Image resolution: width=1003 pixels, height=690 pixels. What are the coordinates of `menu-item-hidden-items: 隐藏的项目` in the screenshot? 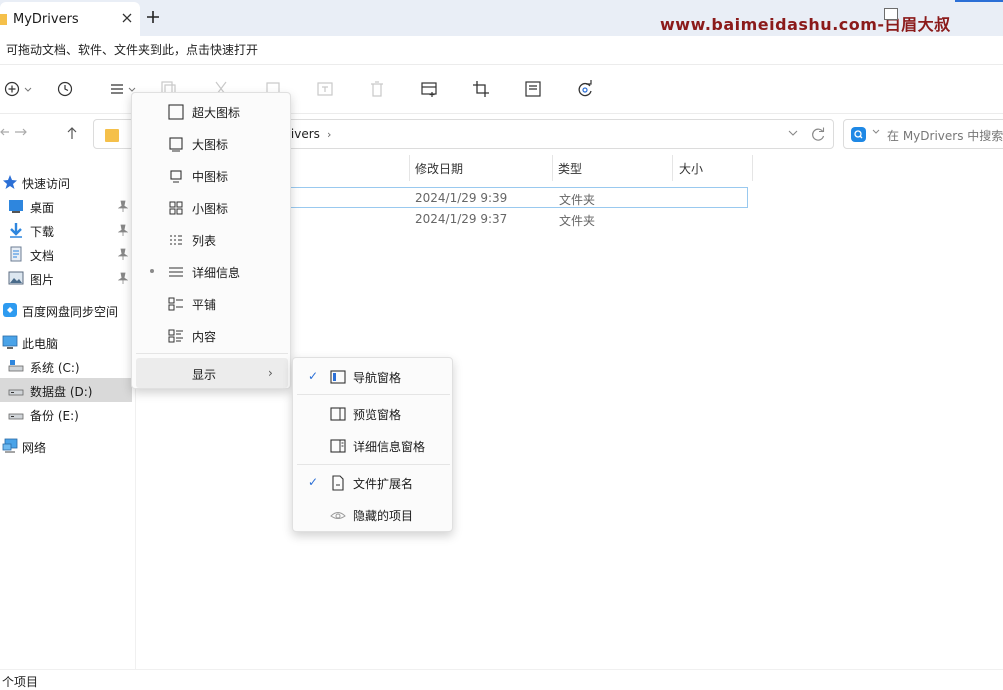 It's located at (373, 514).